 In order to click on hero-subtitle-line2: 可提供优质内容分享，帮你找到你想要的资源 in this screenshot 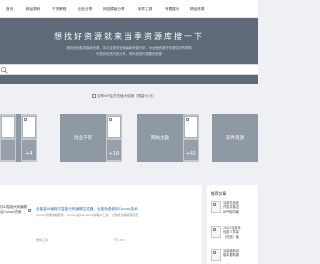, I will do `click(129, 54)`.